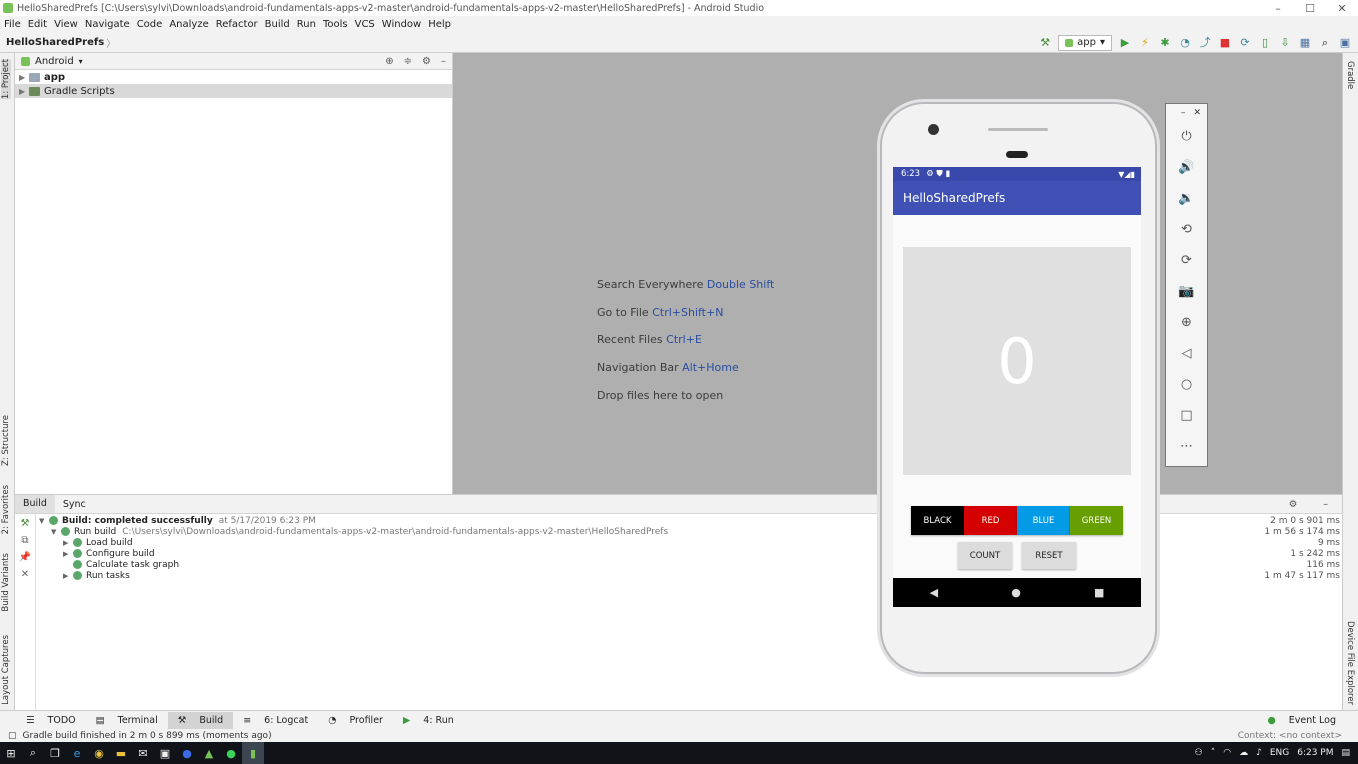  I want to click on chevron-up-icon: ˄, so click(1213, 753).